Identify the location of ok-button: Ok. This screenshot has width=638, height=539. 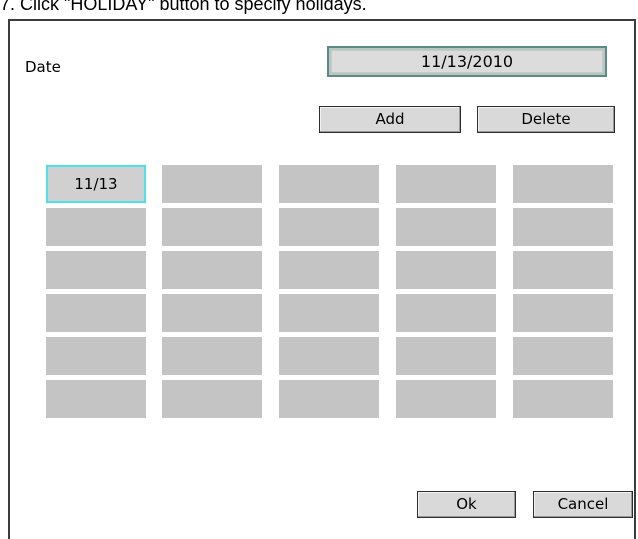
(466, 504).